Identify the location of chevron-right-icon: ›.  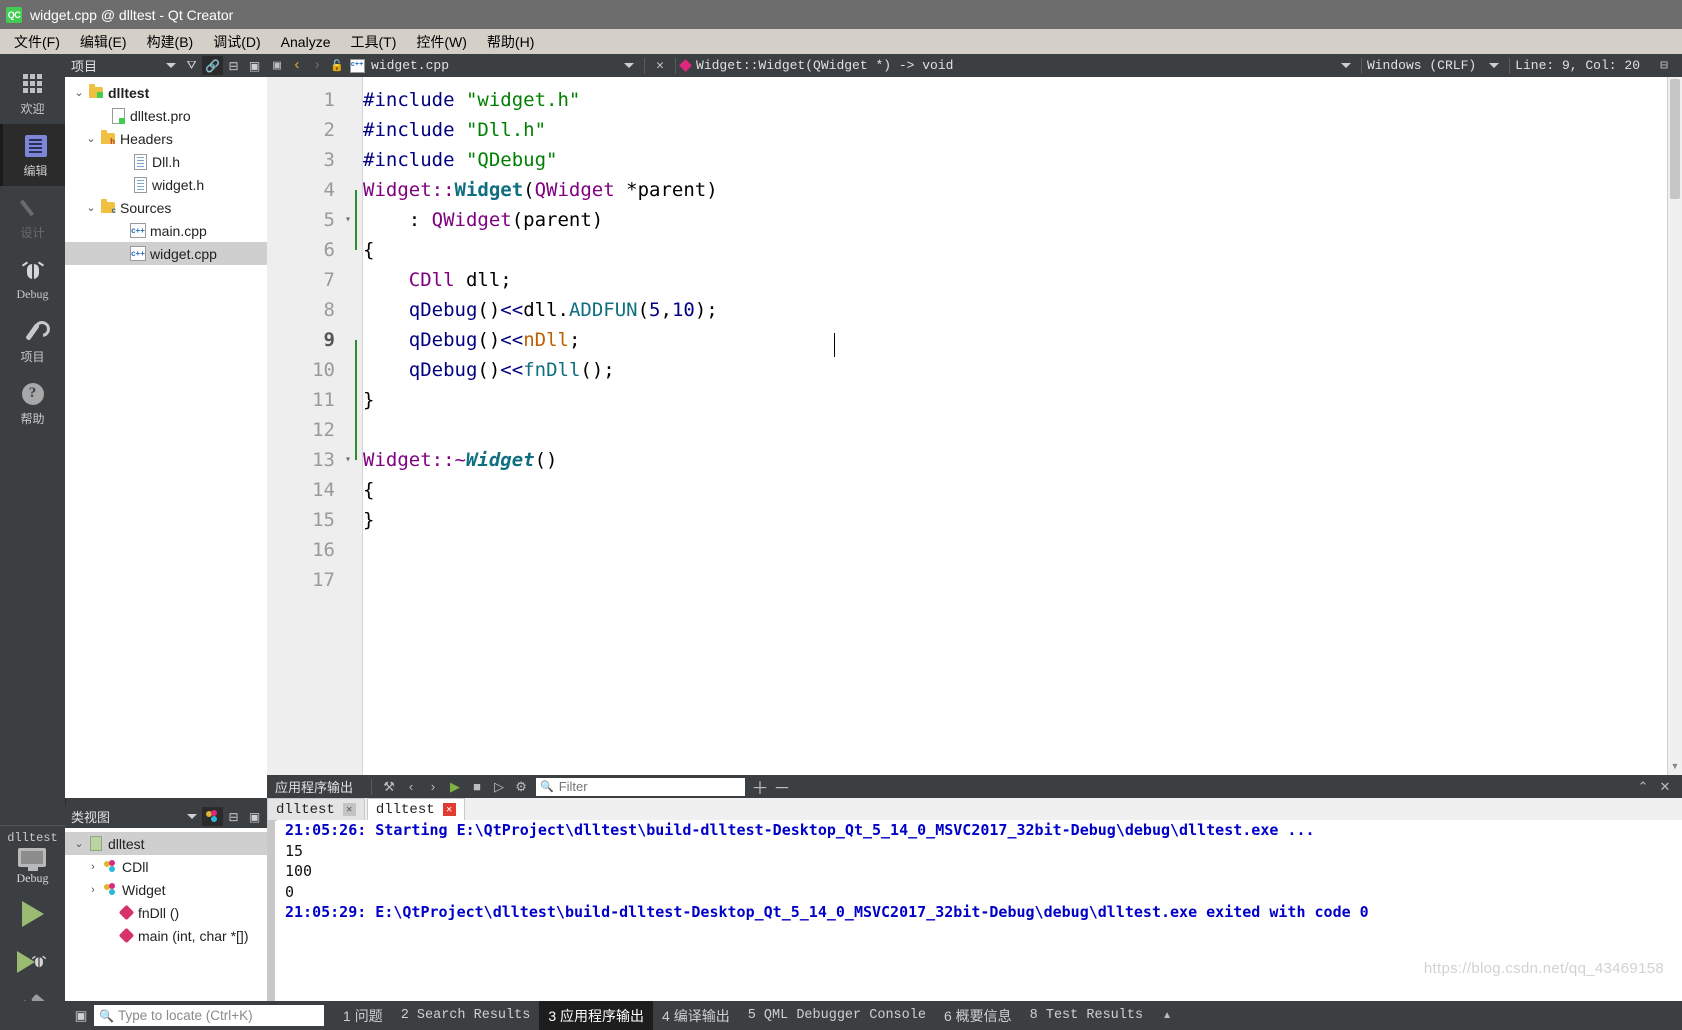
(93, 890).